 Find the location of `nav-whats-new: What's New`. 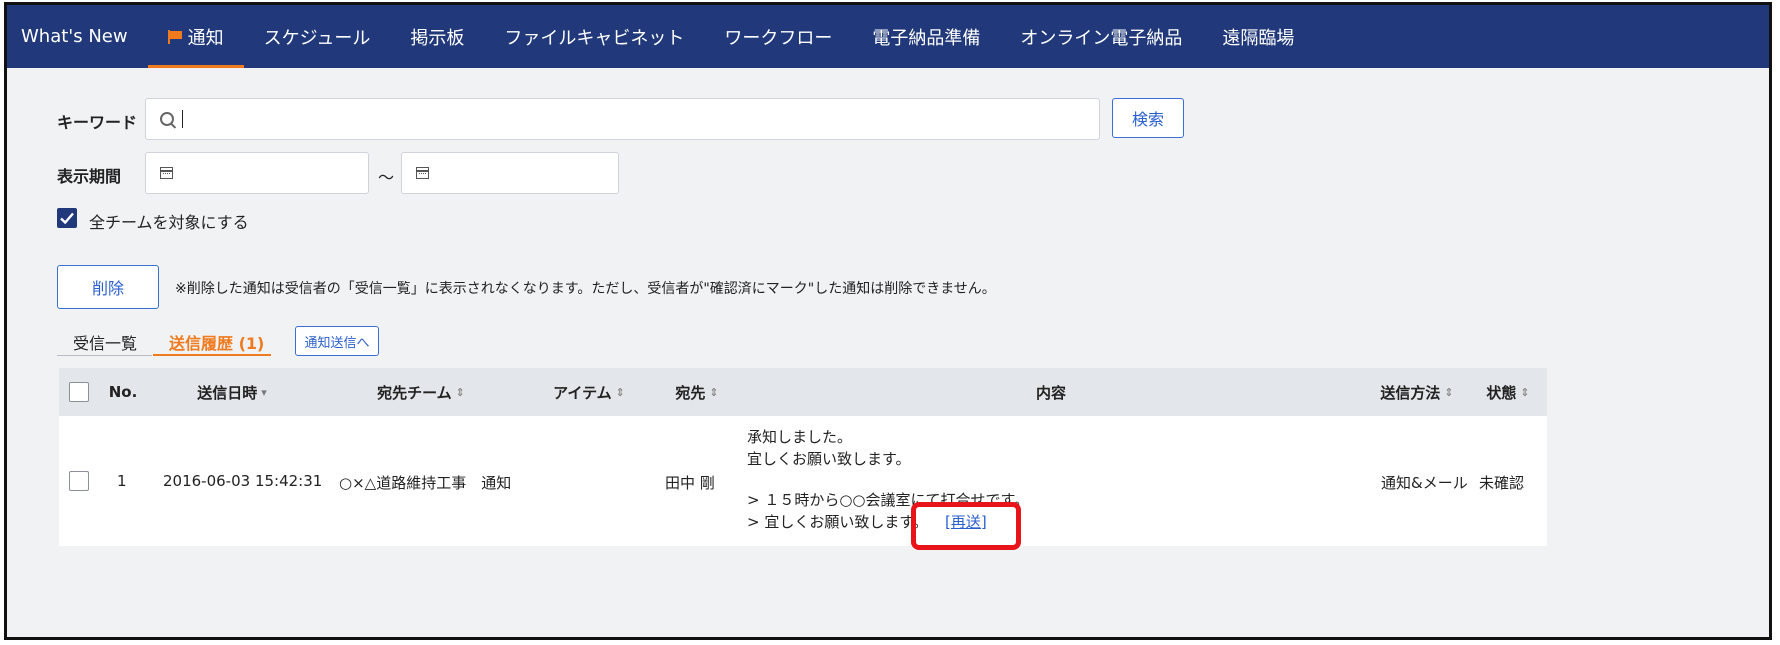

nav-whats-new: What's New is located at coordinates (77, 36).